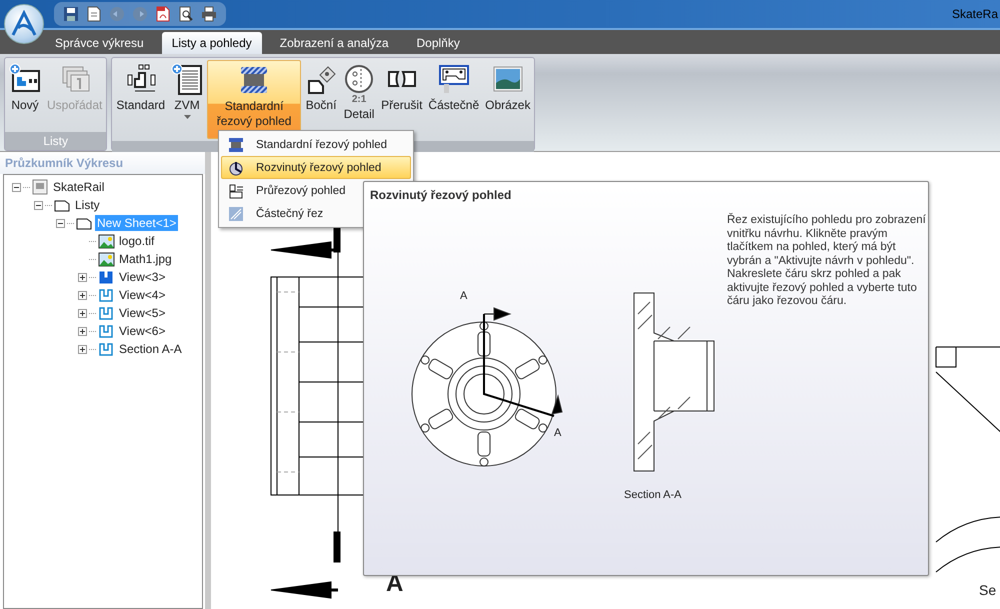 Image resolution: width=1000 pixels, height=609 pixels. Describe the element at coordinates (334, 43) in the screenshot. I see `ribbon-tab: Zobrazení a analýza` at that location.